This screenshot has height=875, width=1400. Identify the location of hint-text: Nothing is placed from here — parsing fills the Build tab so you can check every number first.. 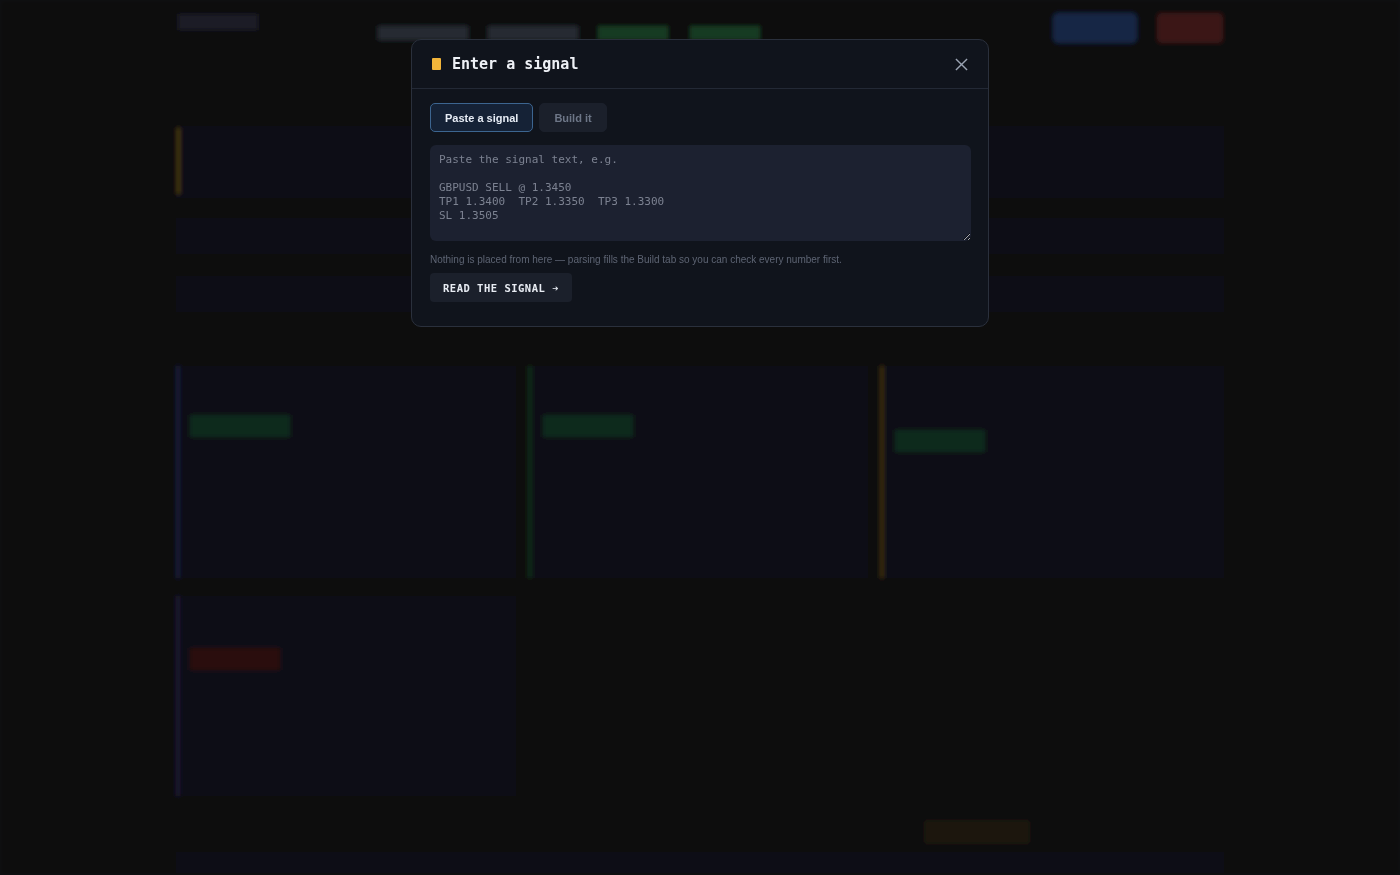
(636, 259).